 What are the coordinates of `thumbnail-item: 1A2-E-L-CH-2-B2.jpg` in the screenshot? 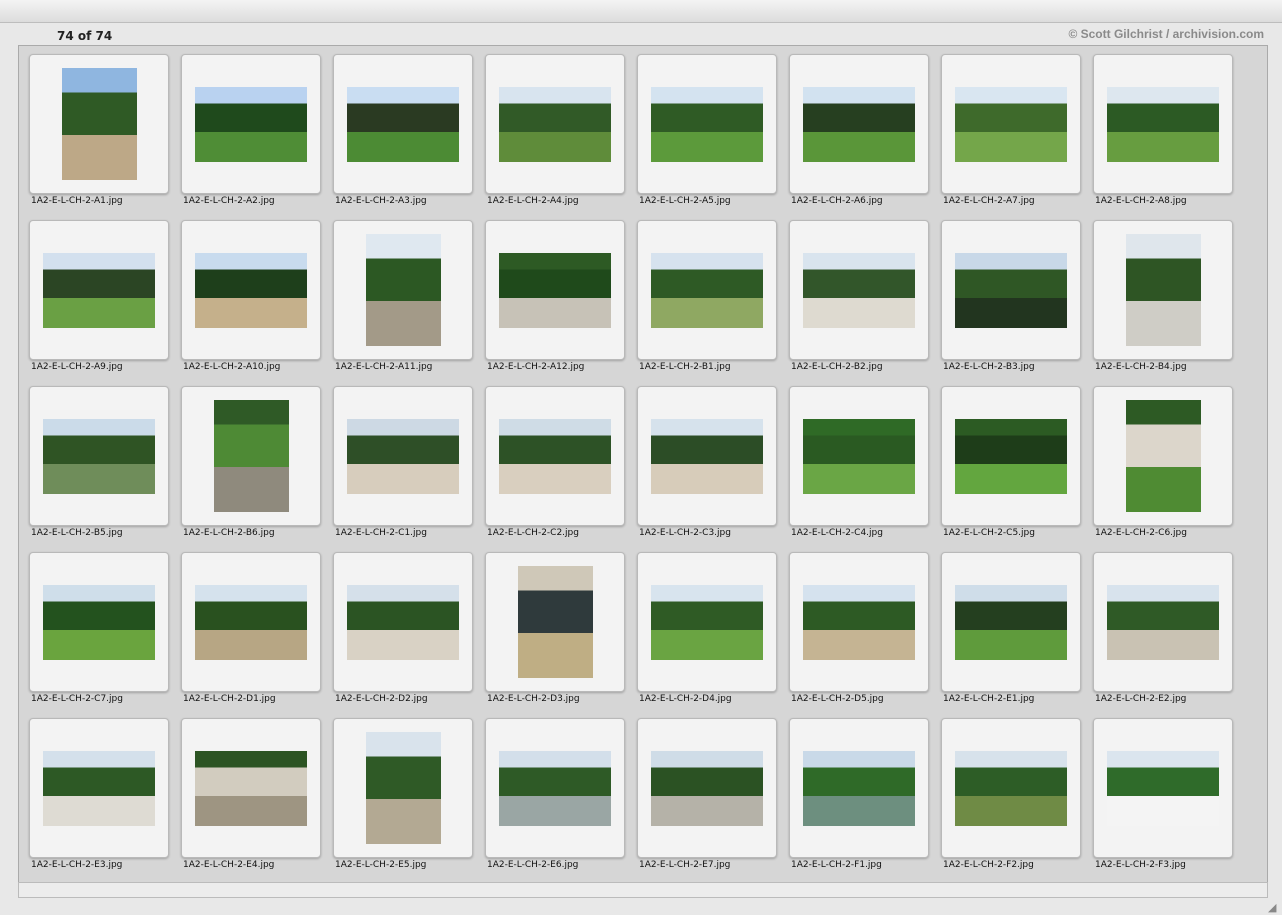 It's located at (859, 295).